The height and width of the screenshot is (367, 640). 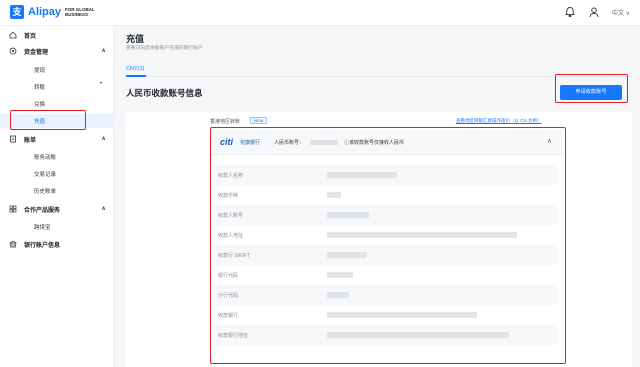 What do you see at coordinates (57, 51) in the screenshot?
I see `sidebar-group-funds: 资金管理 ∧` at bounding box center [57, 51].